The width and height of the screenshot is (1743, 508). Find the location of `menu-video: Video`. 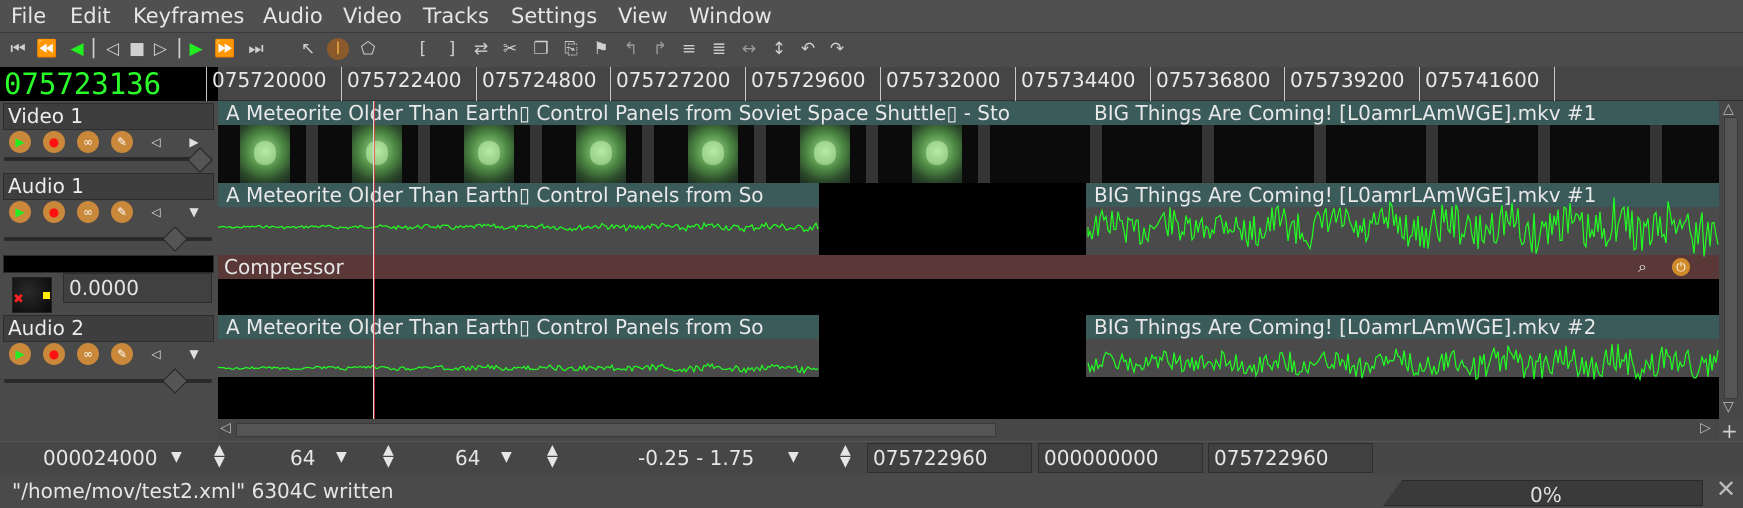

menu-video: Video is located at coordinates (372, 16).